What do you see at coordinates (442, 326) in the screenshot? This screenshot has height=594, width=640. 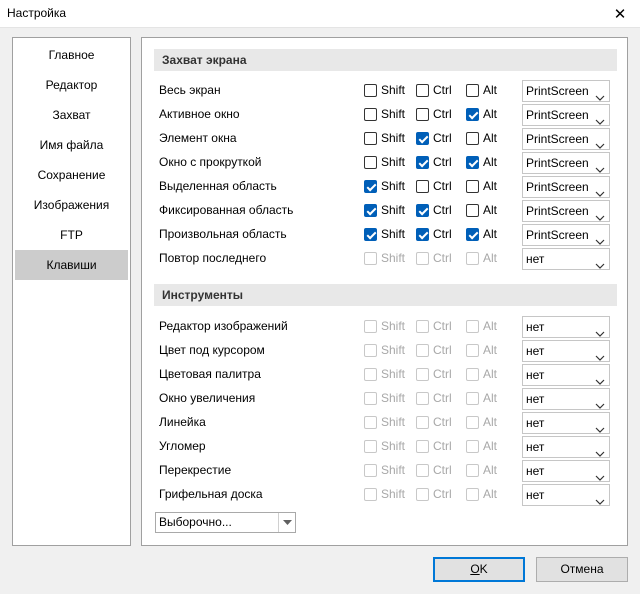 I see `ctrl-label: Ctrl` at bounding box center [442, 326].